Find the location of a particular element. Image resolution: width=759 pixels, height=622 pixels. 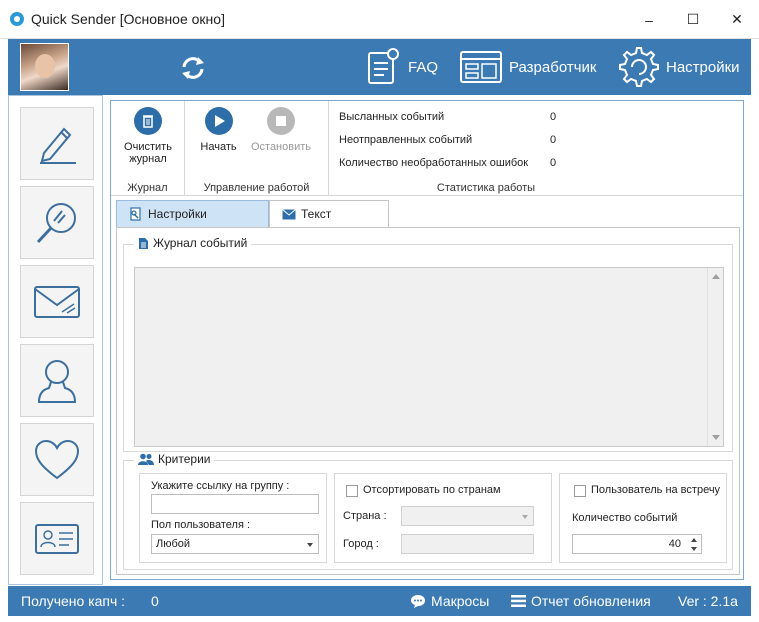

events-count-value: 40 is located at coordinates (674, 544).